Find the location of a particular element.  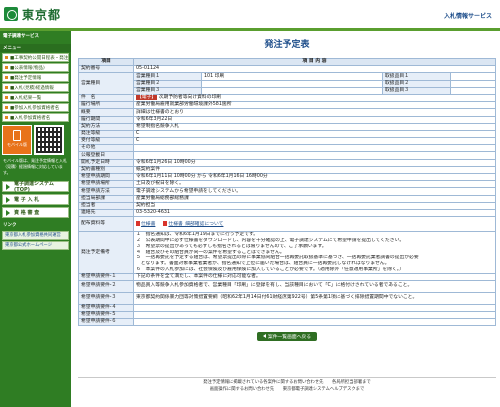

sidebar-links-title: リンク is located at coordinates (10, 225).